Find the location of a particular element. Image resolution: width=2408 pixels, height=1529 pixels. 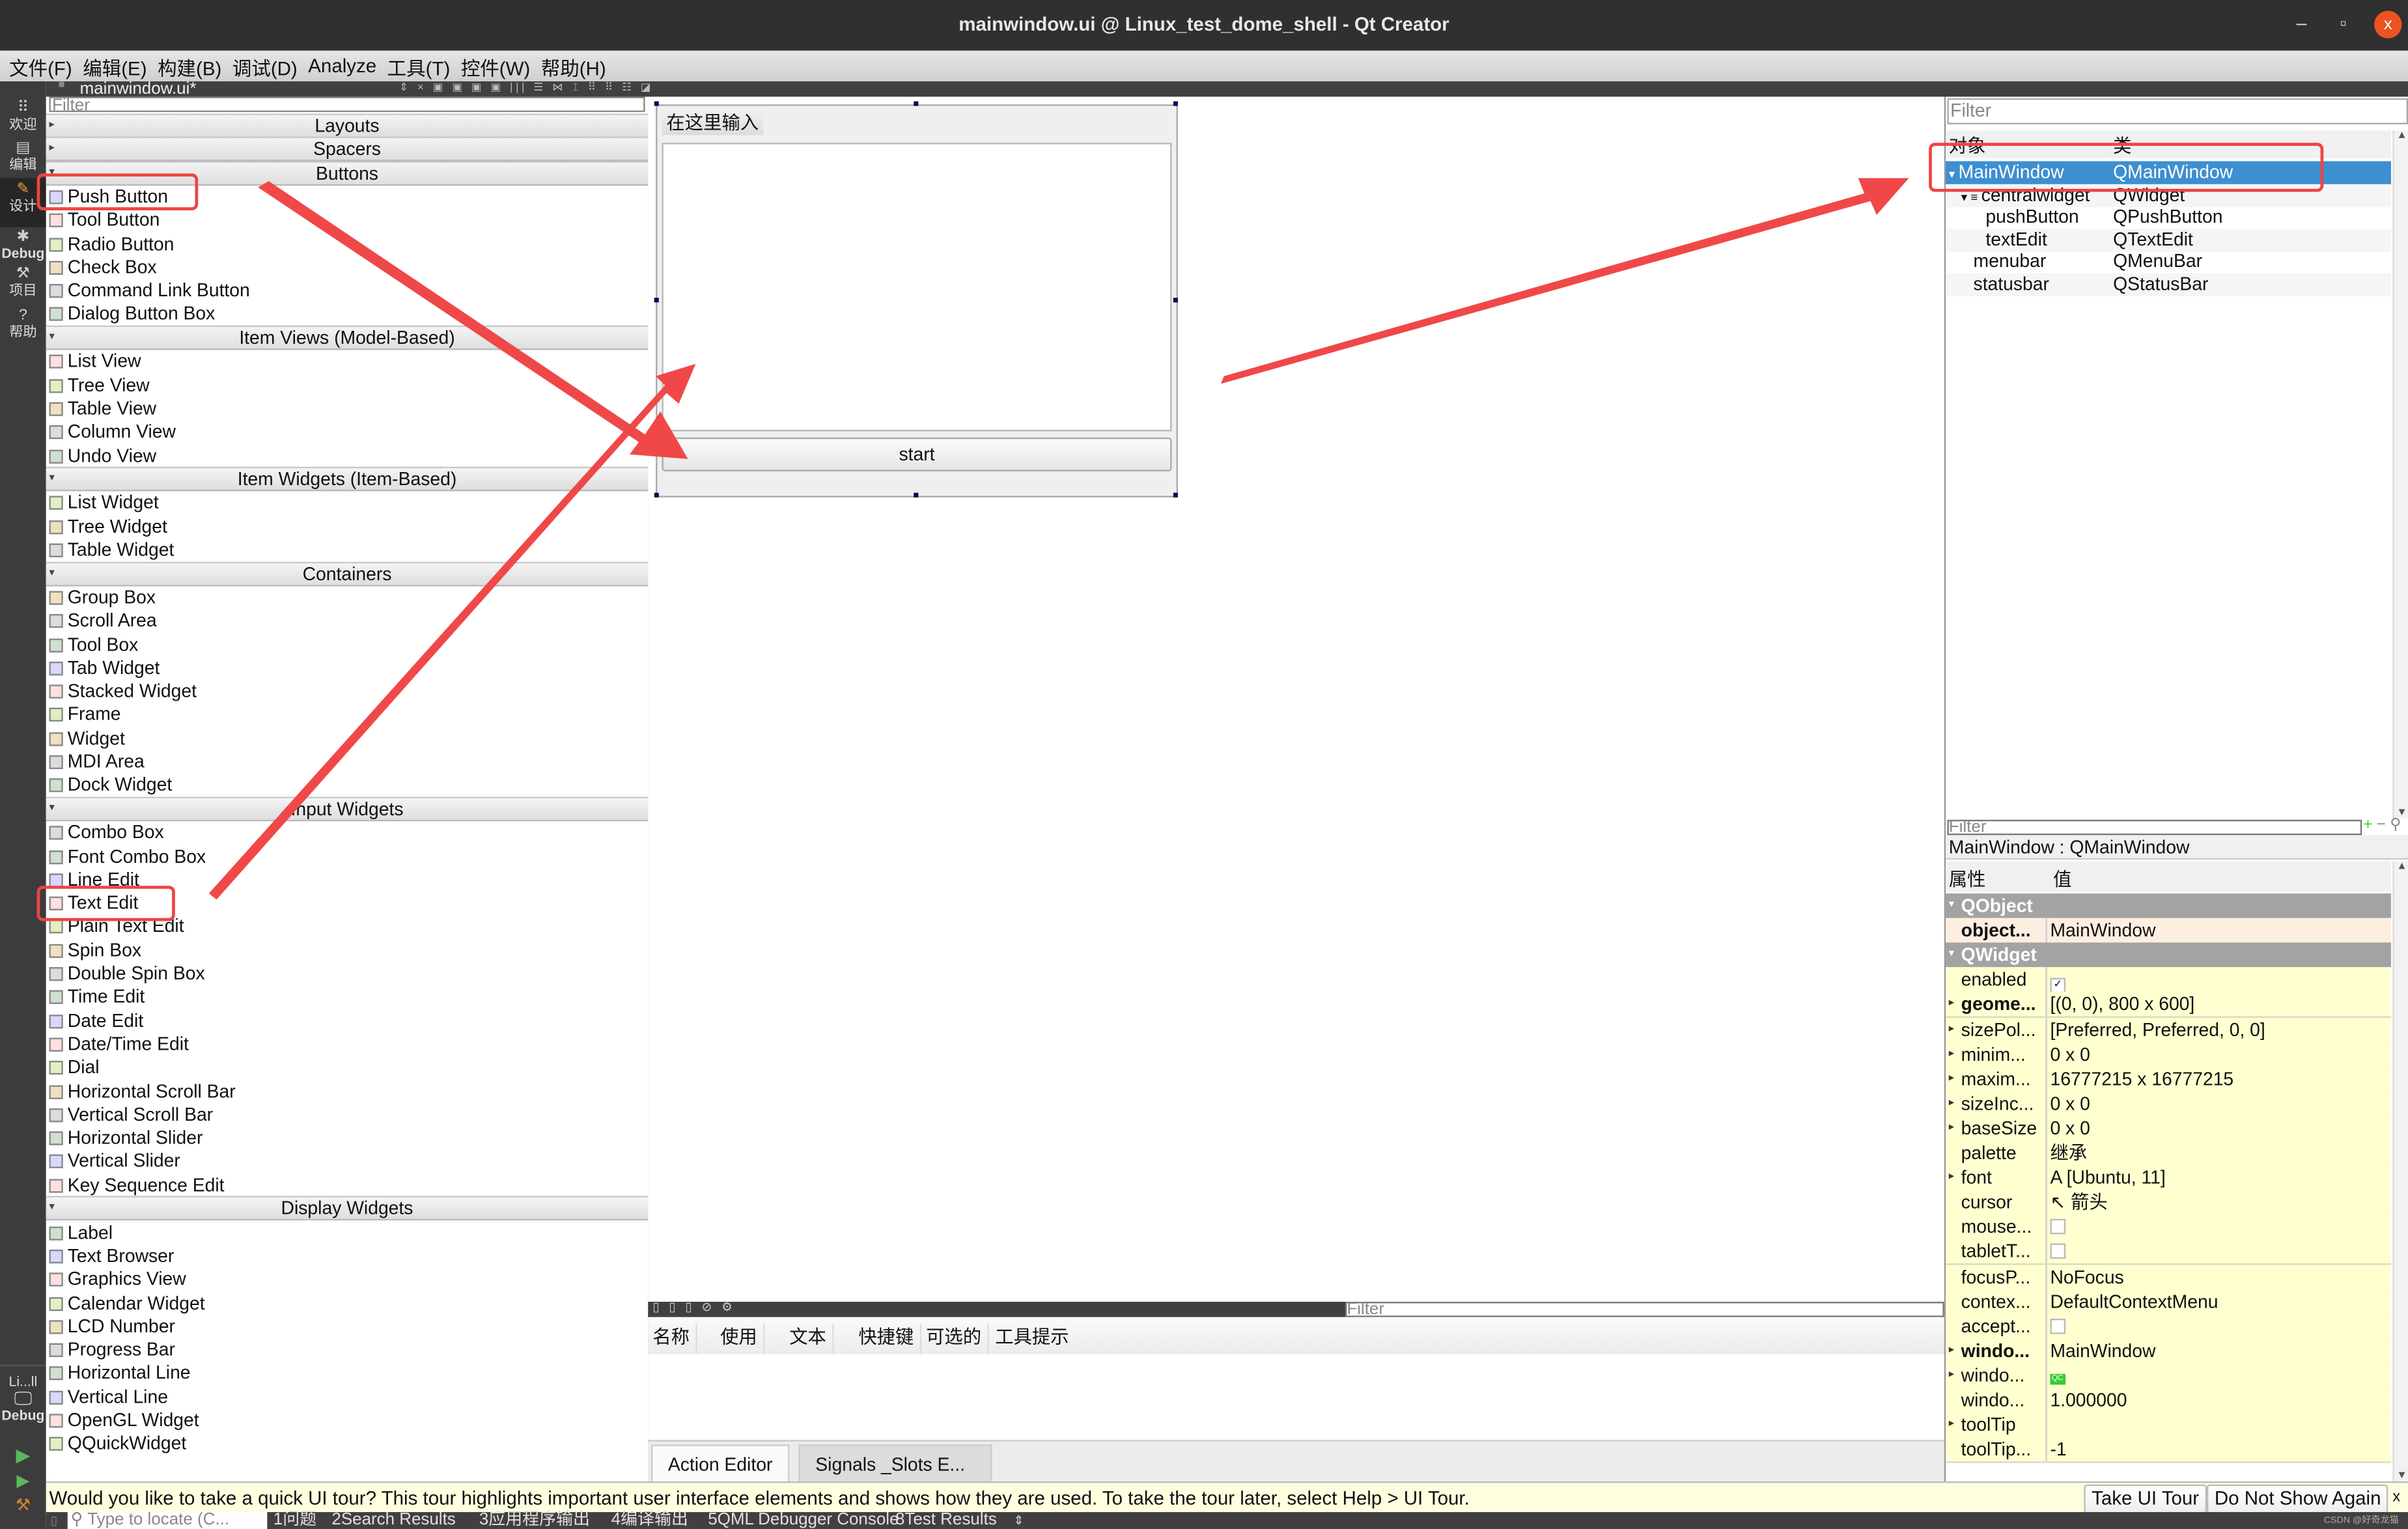

property-value: NoFocus is located at coordinates (2085, 1276).